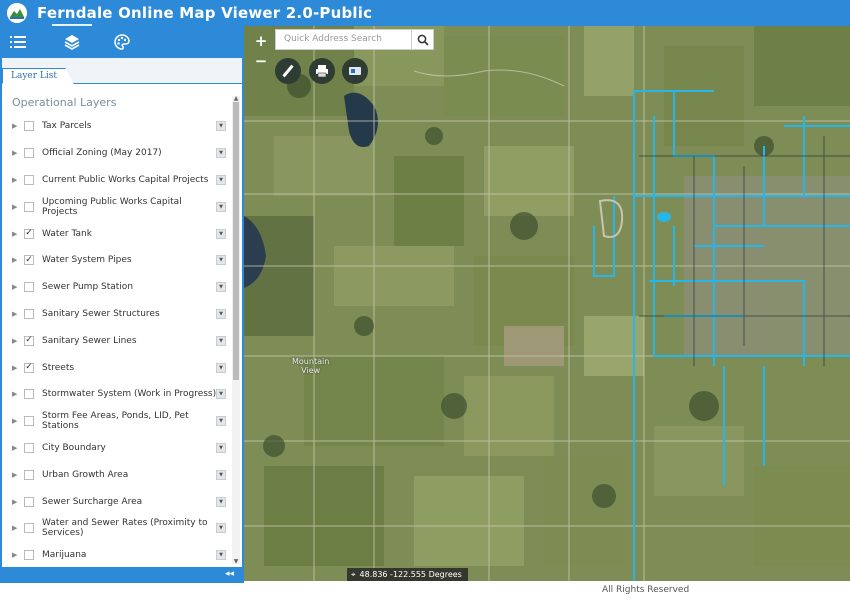 This screenshot has height=600, width=850. I want to click on zoom-in-button: +, so click(261, 42).